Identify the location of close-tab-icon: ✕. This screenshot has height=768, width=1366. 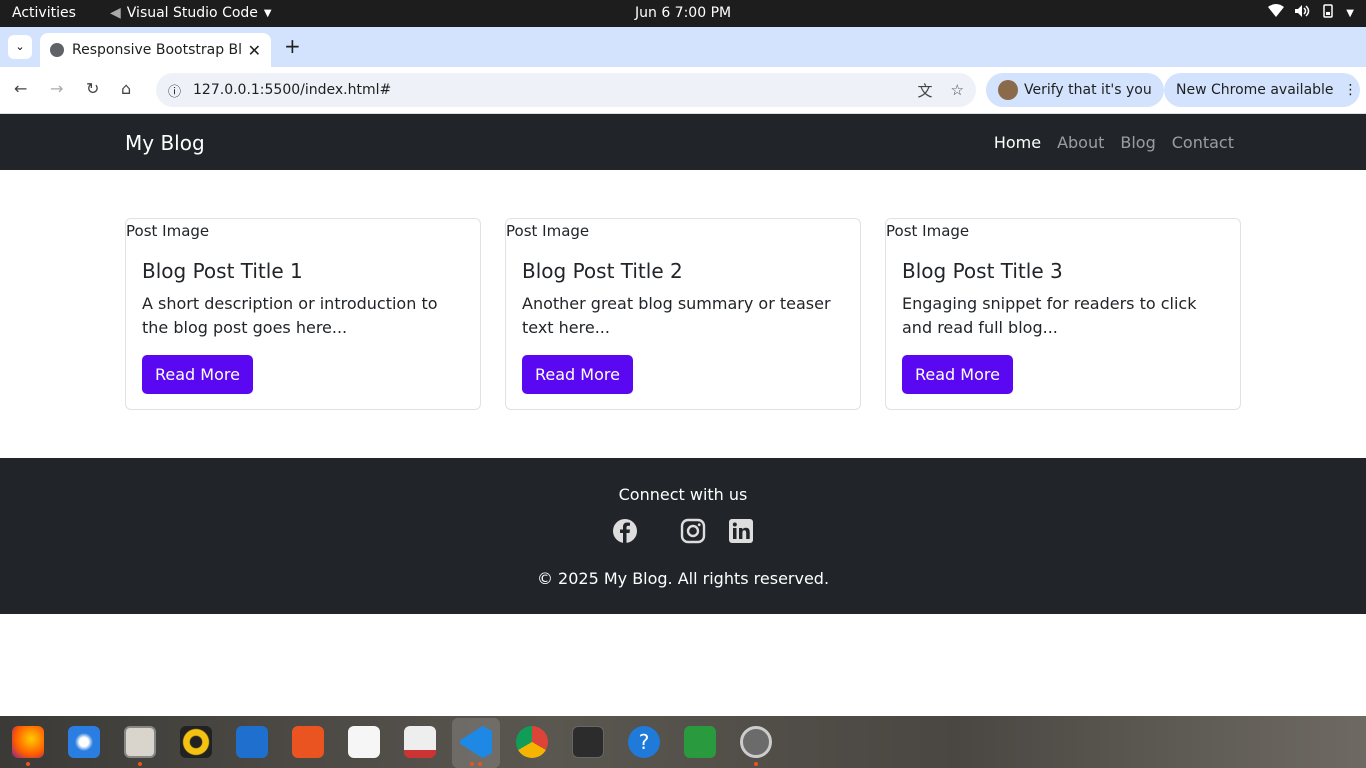
(254, 50).